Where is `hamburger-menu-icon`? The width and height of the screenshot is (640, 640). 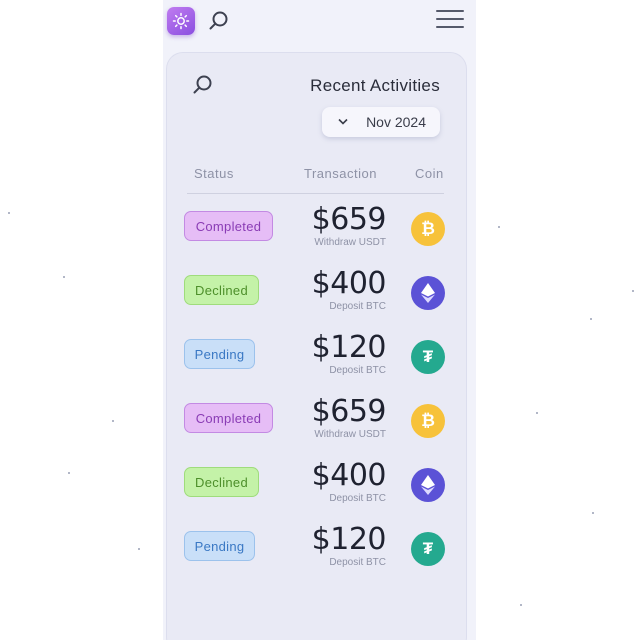 hamburger-menu-icon is located at coordinates (450, 21).